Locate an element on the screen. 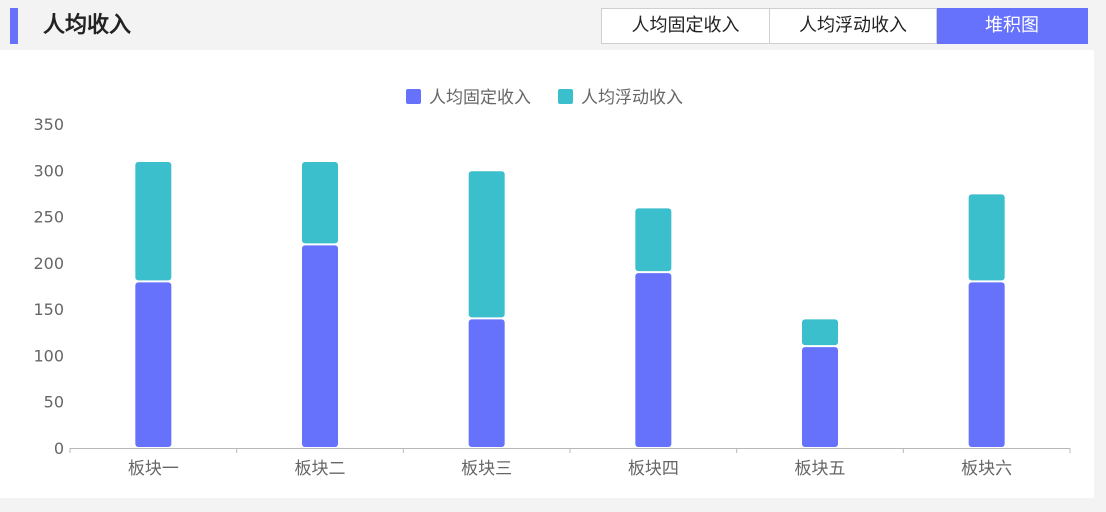 This screenshot has width=1106, height=512. legend-swatch-fixed is located at coordinates (413, 96).